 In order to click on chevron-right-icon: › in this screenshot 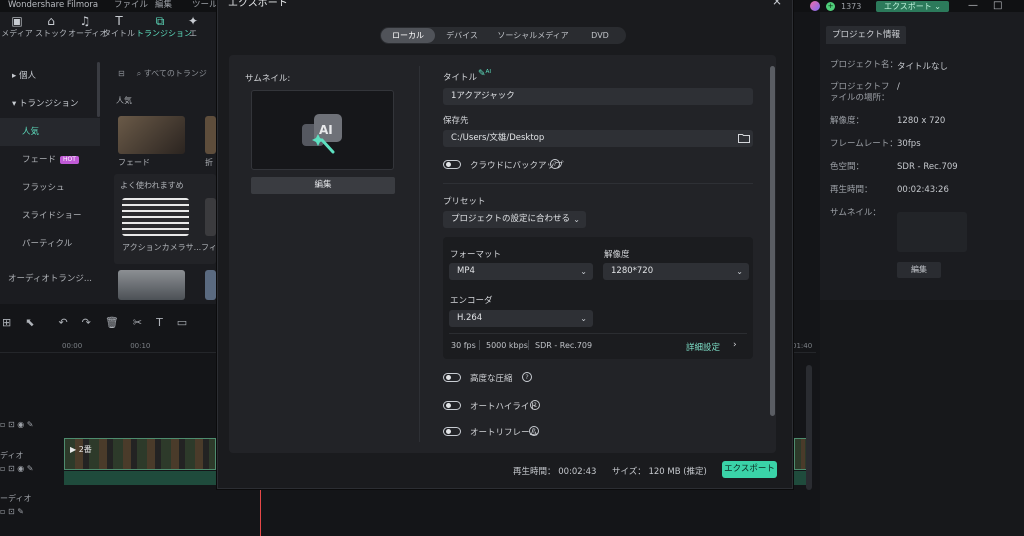, I will do `click(735, 345)`.